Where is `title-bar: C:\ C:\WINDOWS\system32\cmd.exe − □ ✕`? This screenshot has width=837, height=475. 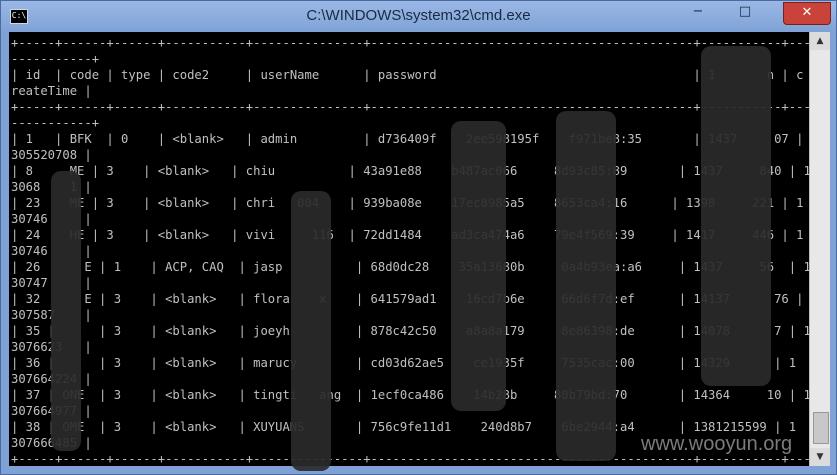
title-bar: C:\ C:\WINDOWS\system32\cmd.exe − □ ✕ is located at coordinates (418, 16).